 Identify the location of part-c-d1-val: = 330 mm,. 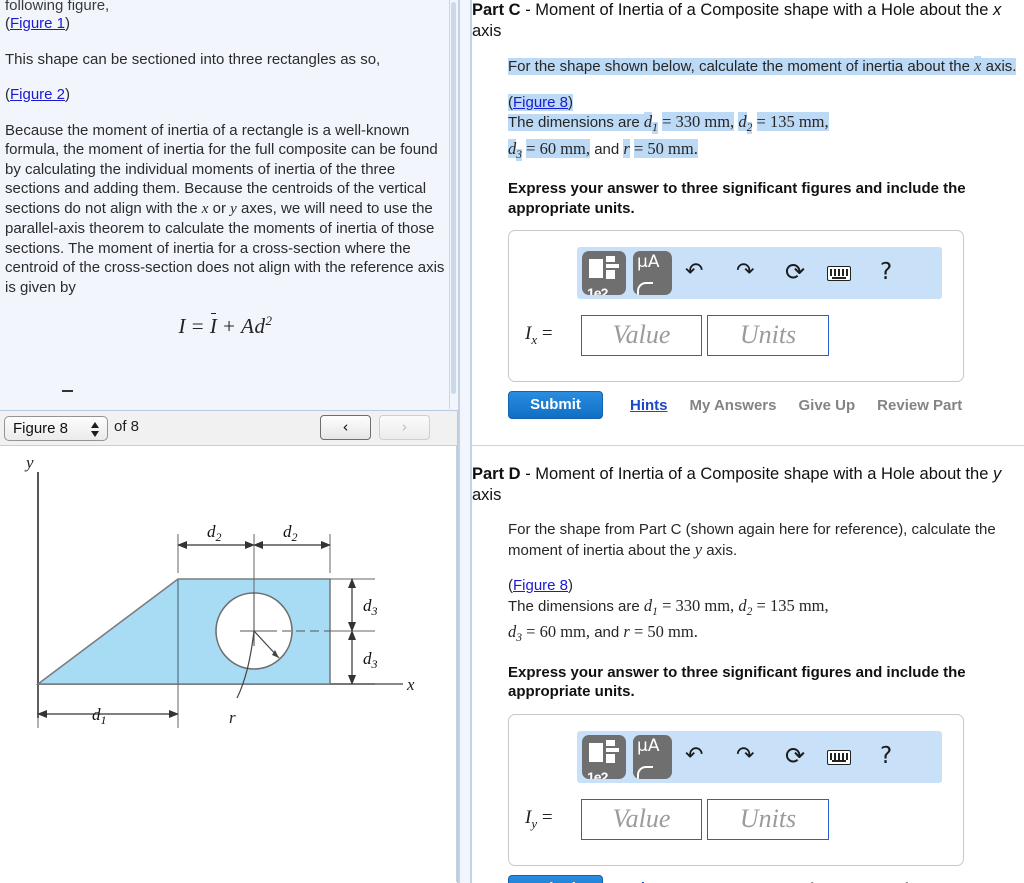
(698, 121).